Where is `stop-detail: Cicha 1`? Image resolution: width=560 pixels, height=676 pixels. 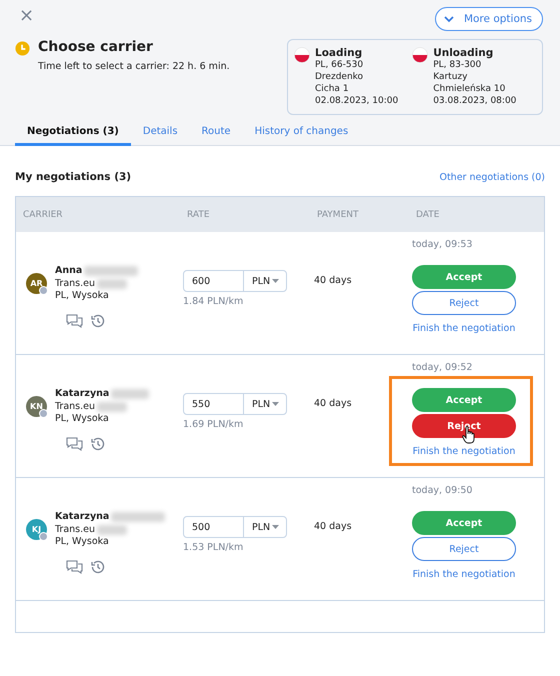 stop-detail: Cicha 1 is located at coordinates (332, 89).